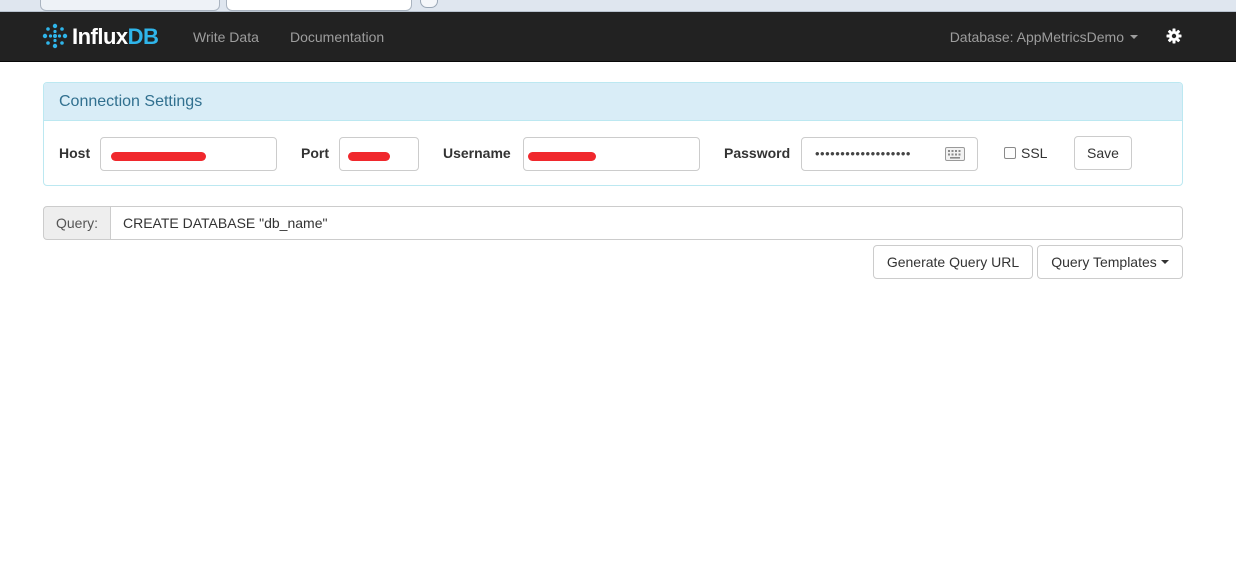 This screenshot has height=563, width=1236. I want to click on host-input, so click(188, 154).